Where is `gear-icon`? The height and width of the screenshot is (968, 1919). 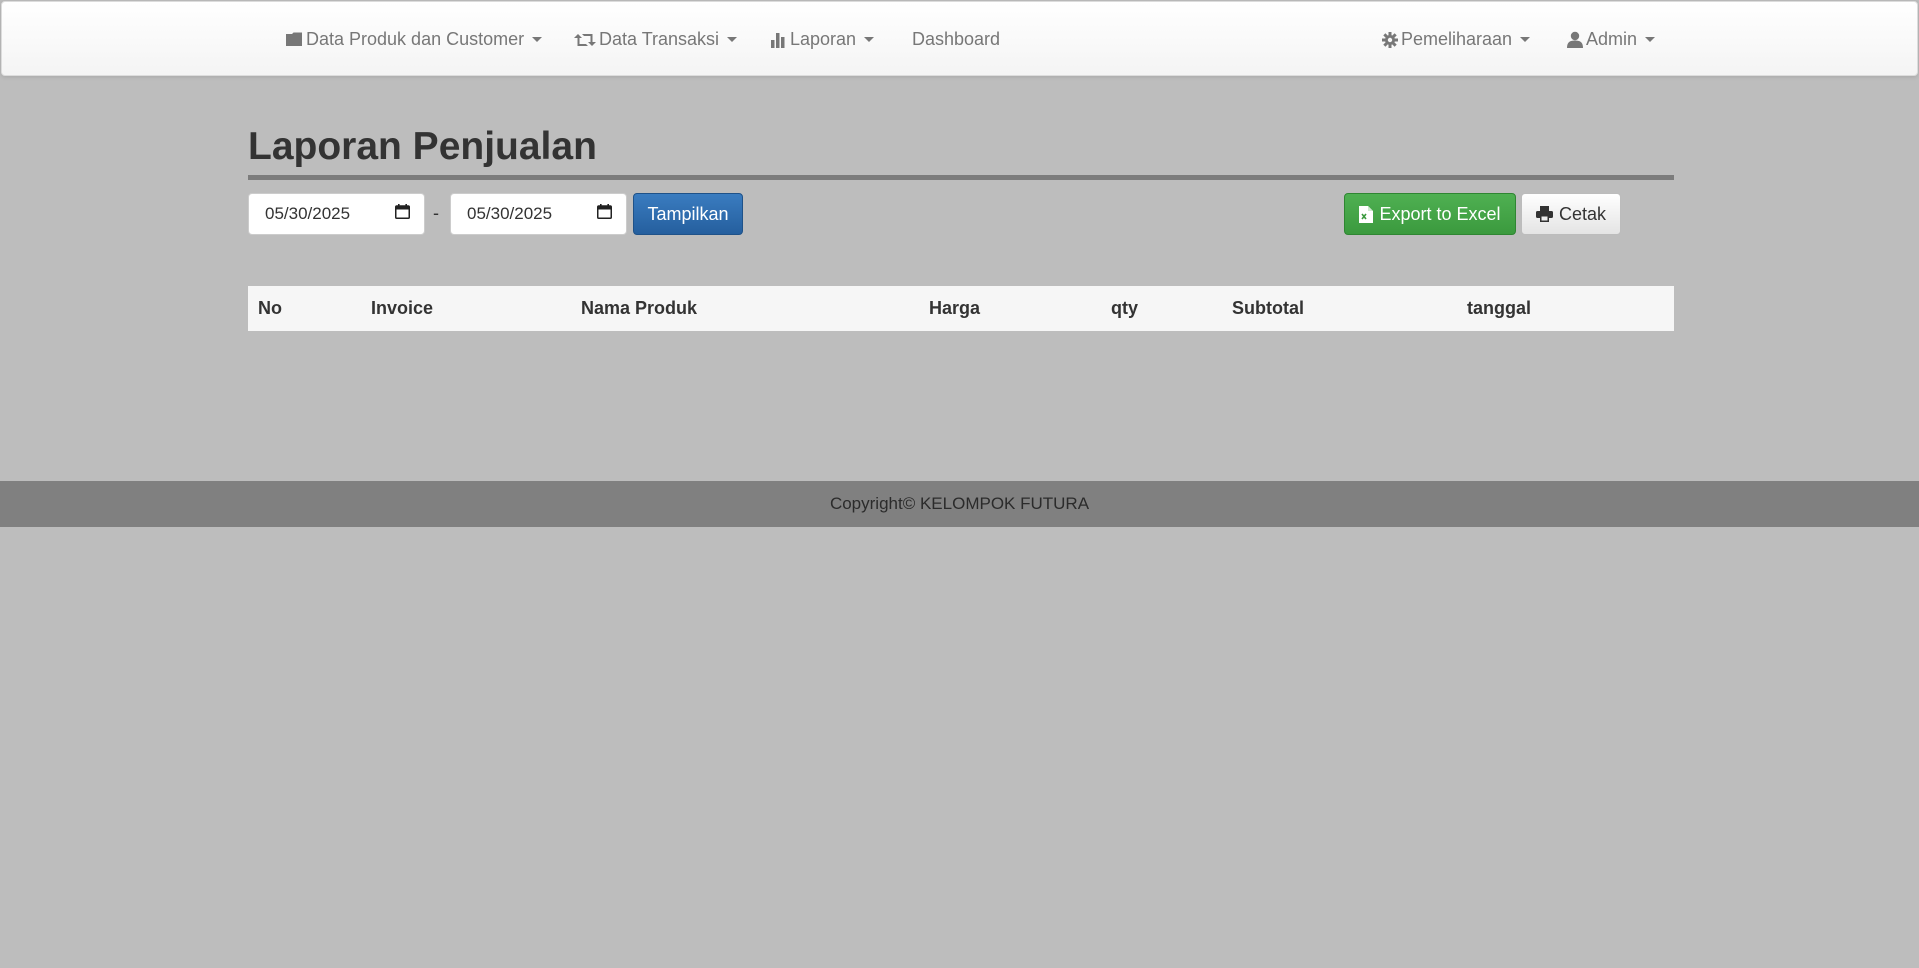 gear-icon is located at coordinates (1390, 39).